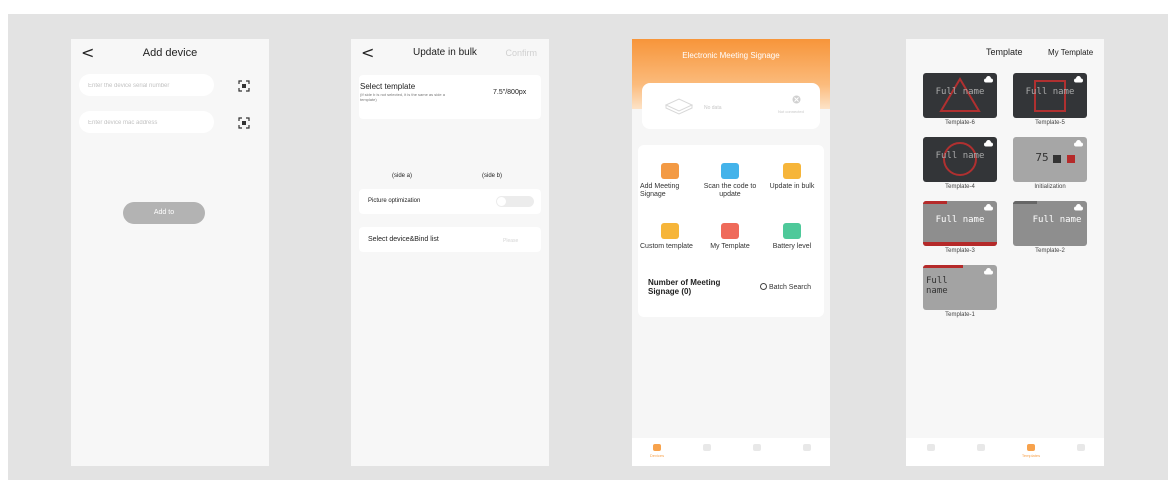 The width and height of the screenshot is (1175, 486). What do you see at coordinates (402, 176) in the screenshot?
I see `side-a-label: (side a)` at bounding box center [402, 176].